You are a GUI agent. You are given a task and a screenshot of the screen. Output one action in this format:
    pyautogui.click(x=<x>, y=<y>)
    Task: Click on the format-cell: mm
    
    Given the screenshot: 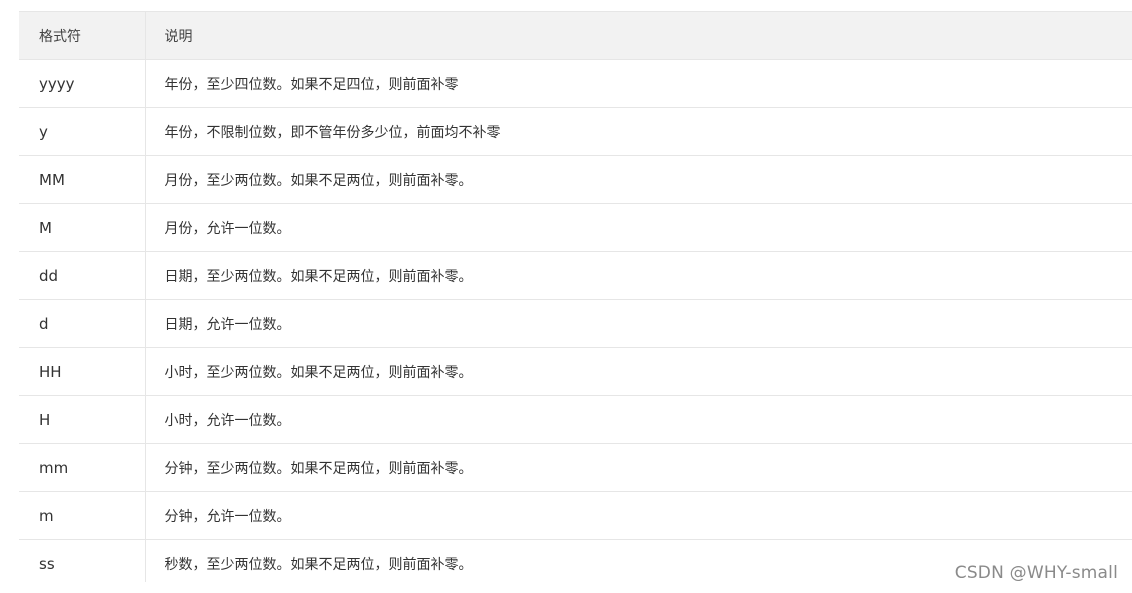 What is the action you would take?
    pyautogui.click(x=82, y=467)
    